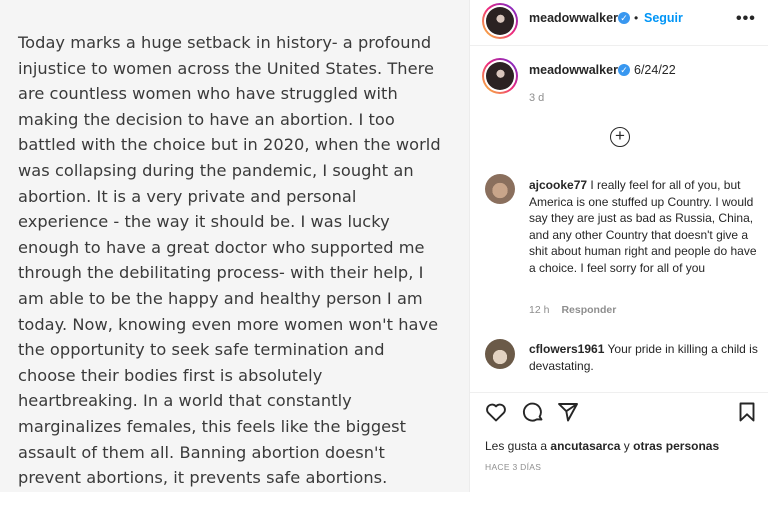 The height and width of the screenshot is (529, 768). Describe the element at coordinates (533, 412) in the screenshot. I see `comment-icon` at that location.